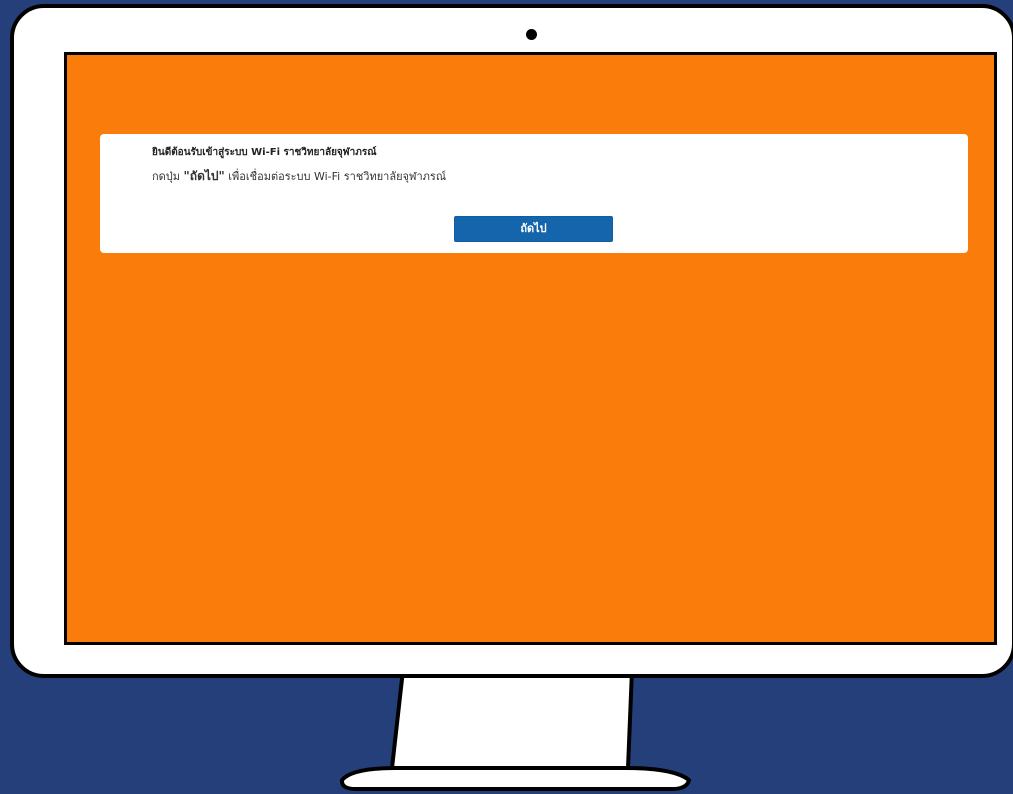 The image size is (1013, 794). Describe the element at coordinates (166, 176) in the screenshot. I see `instruction-prefix: กดปุ่ม` at that location.